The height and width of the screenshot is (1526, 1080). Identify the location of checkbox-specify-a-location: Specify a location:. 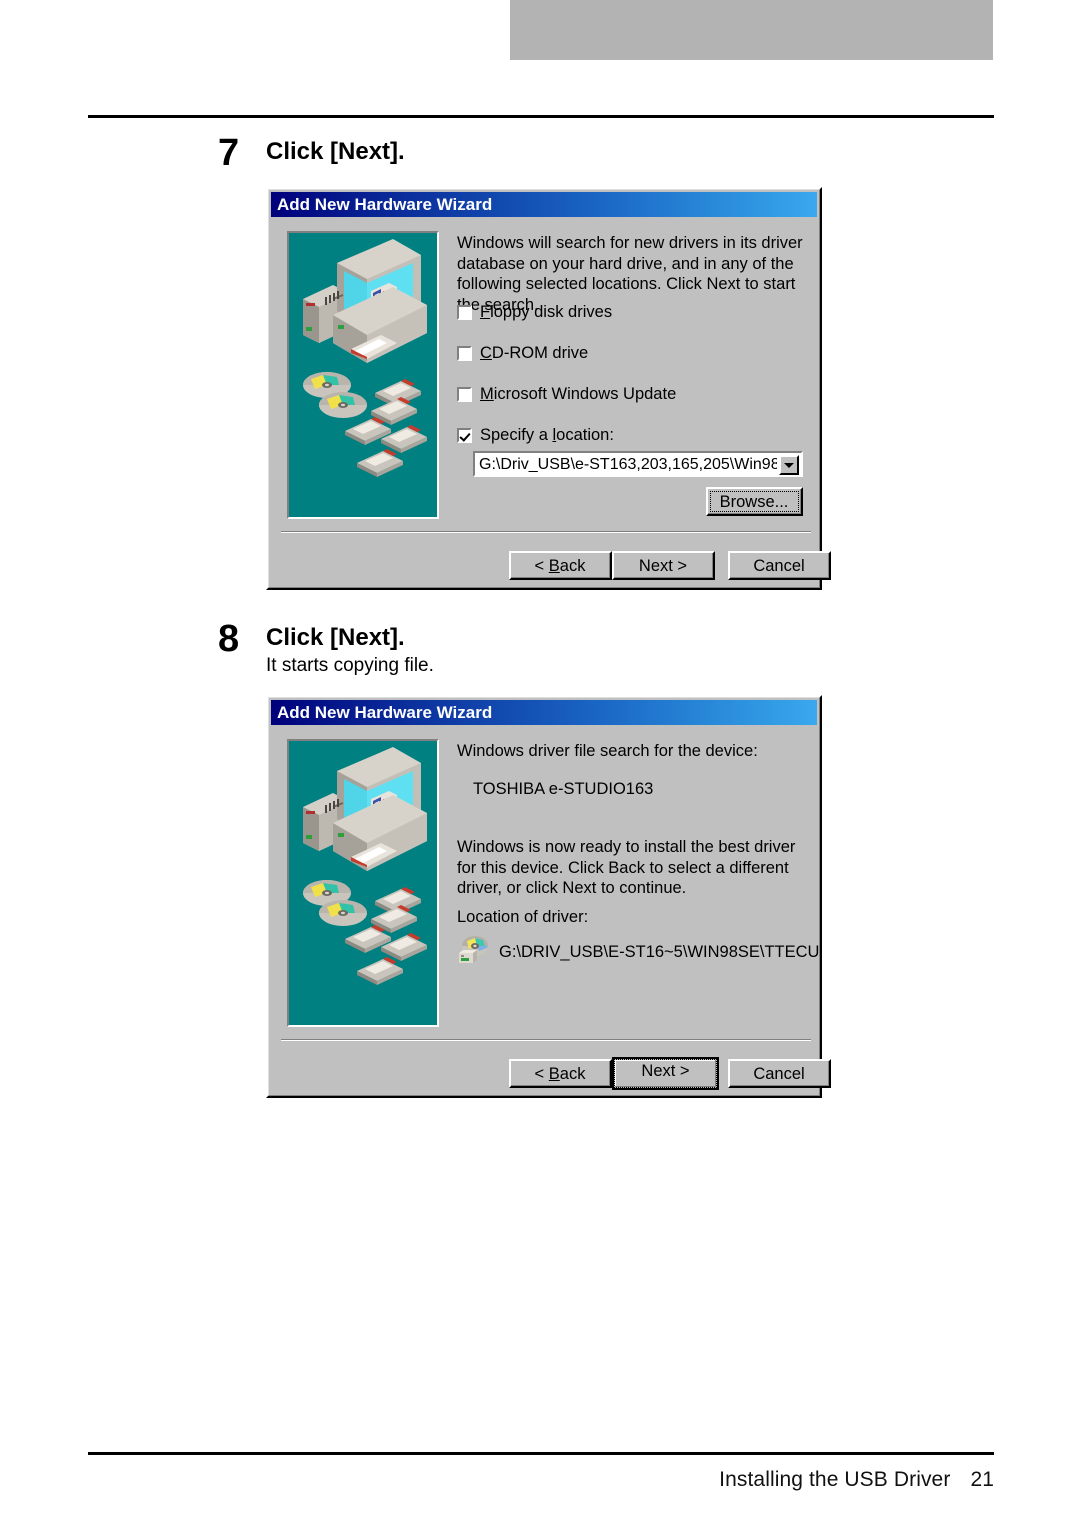
(535, 435).